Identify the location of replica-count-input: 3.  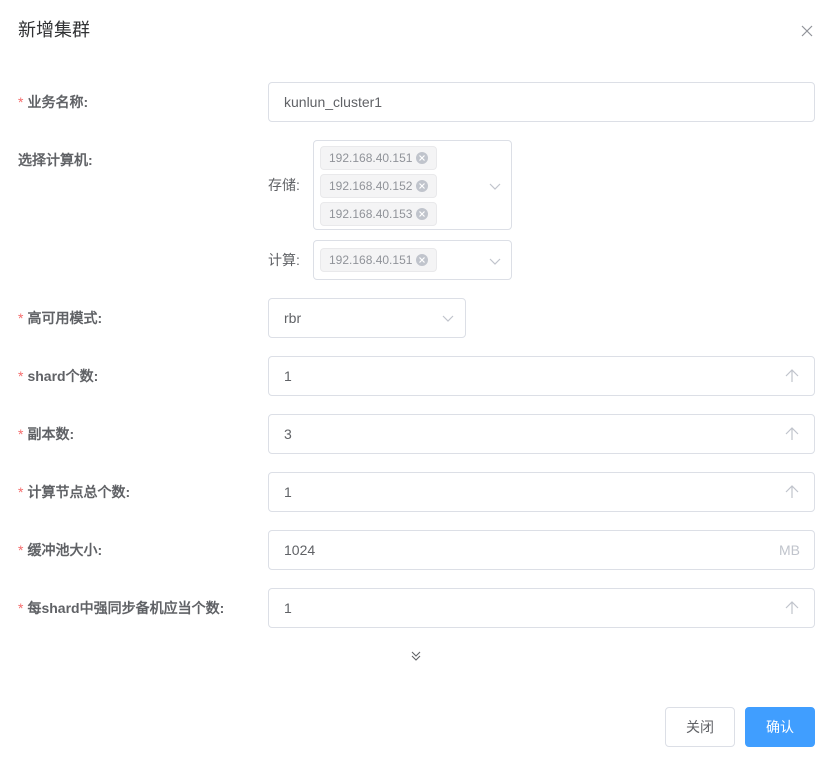
(541, 434).